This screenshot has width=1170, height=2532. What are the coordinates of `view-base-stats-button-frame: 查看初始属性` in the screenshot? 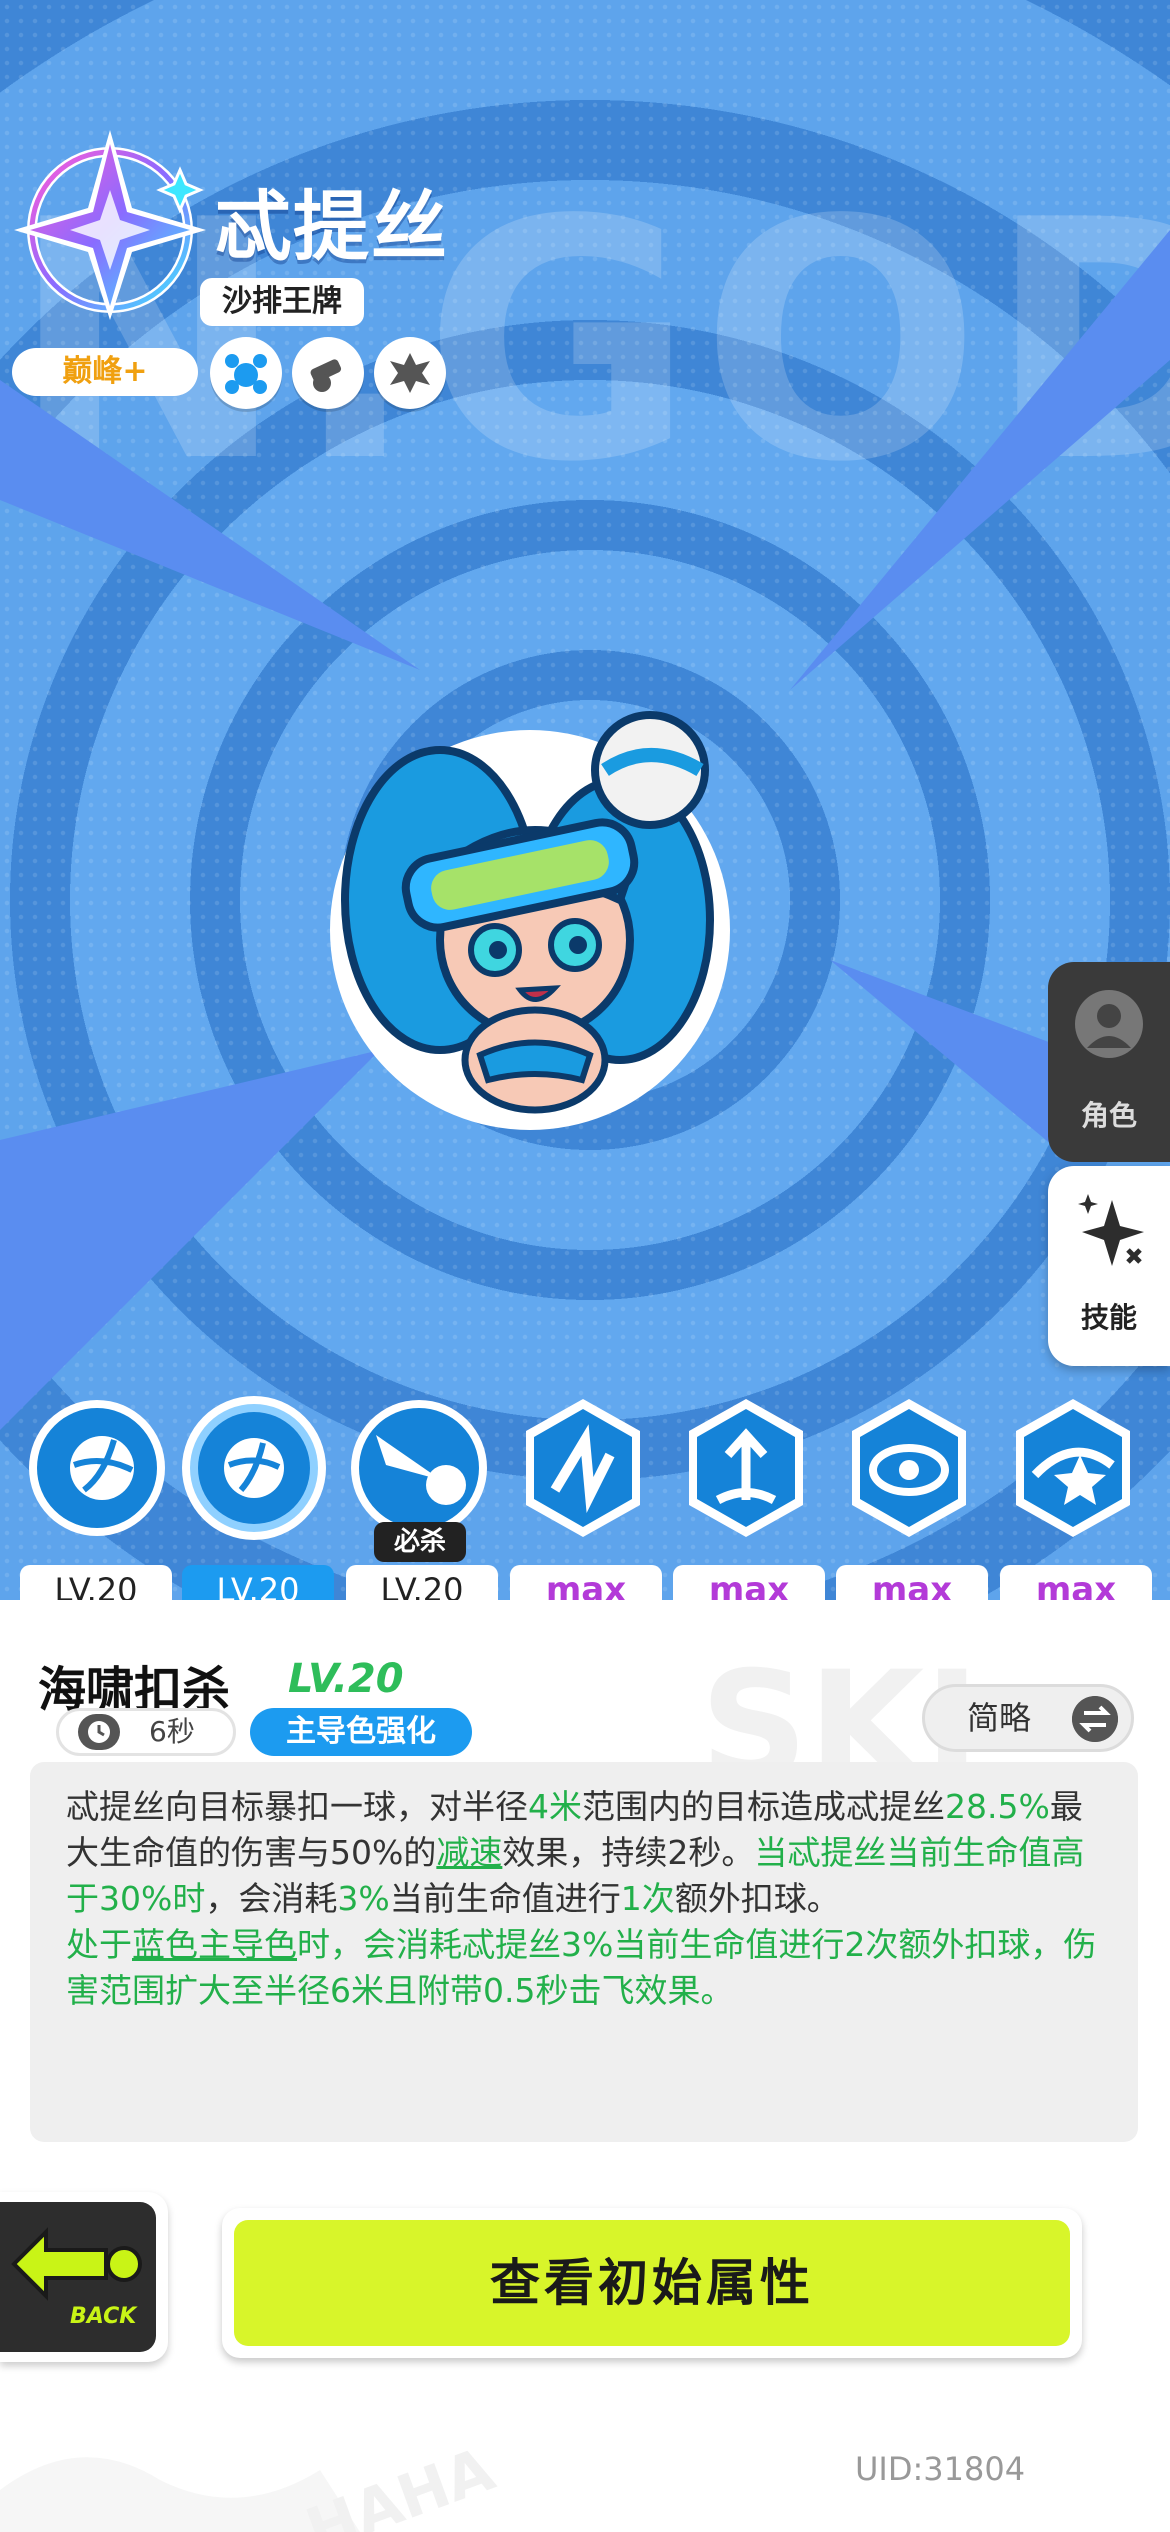 It's located at (652, 2283).